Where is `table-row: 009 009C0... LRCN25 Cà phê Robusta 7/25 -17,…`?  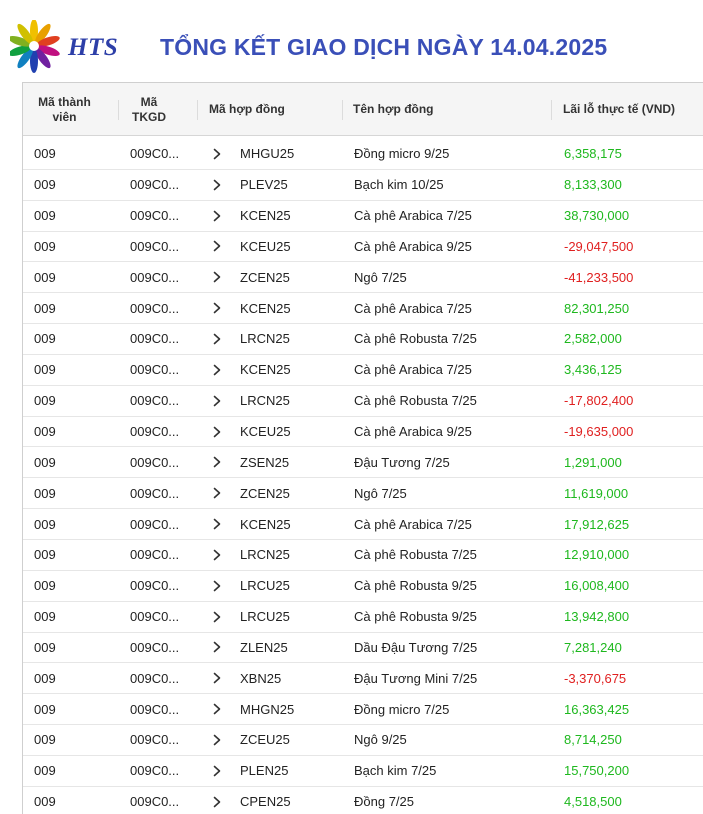
table-row: 009 009C0... LRCN25 Cà phê Robusta 7/25 -17,… is located at coordinates (363, 401).